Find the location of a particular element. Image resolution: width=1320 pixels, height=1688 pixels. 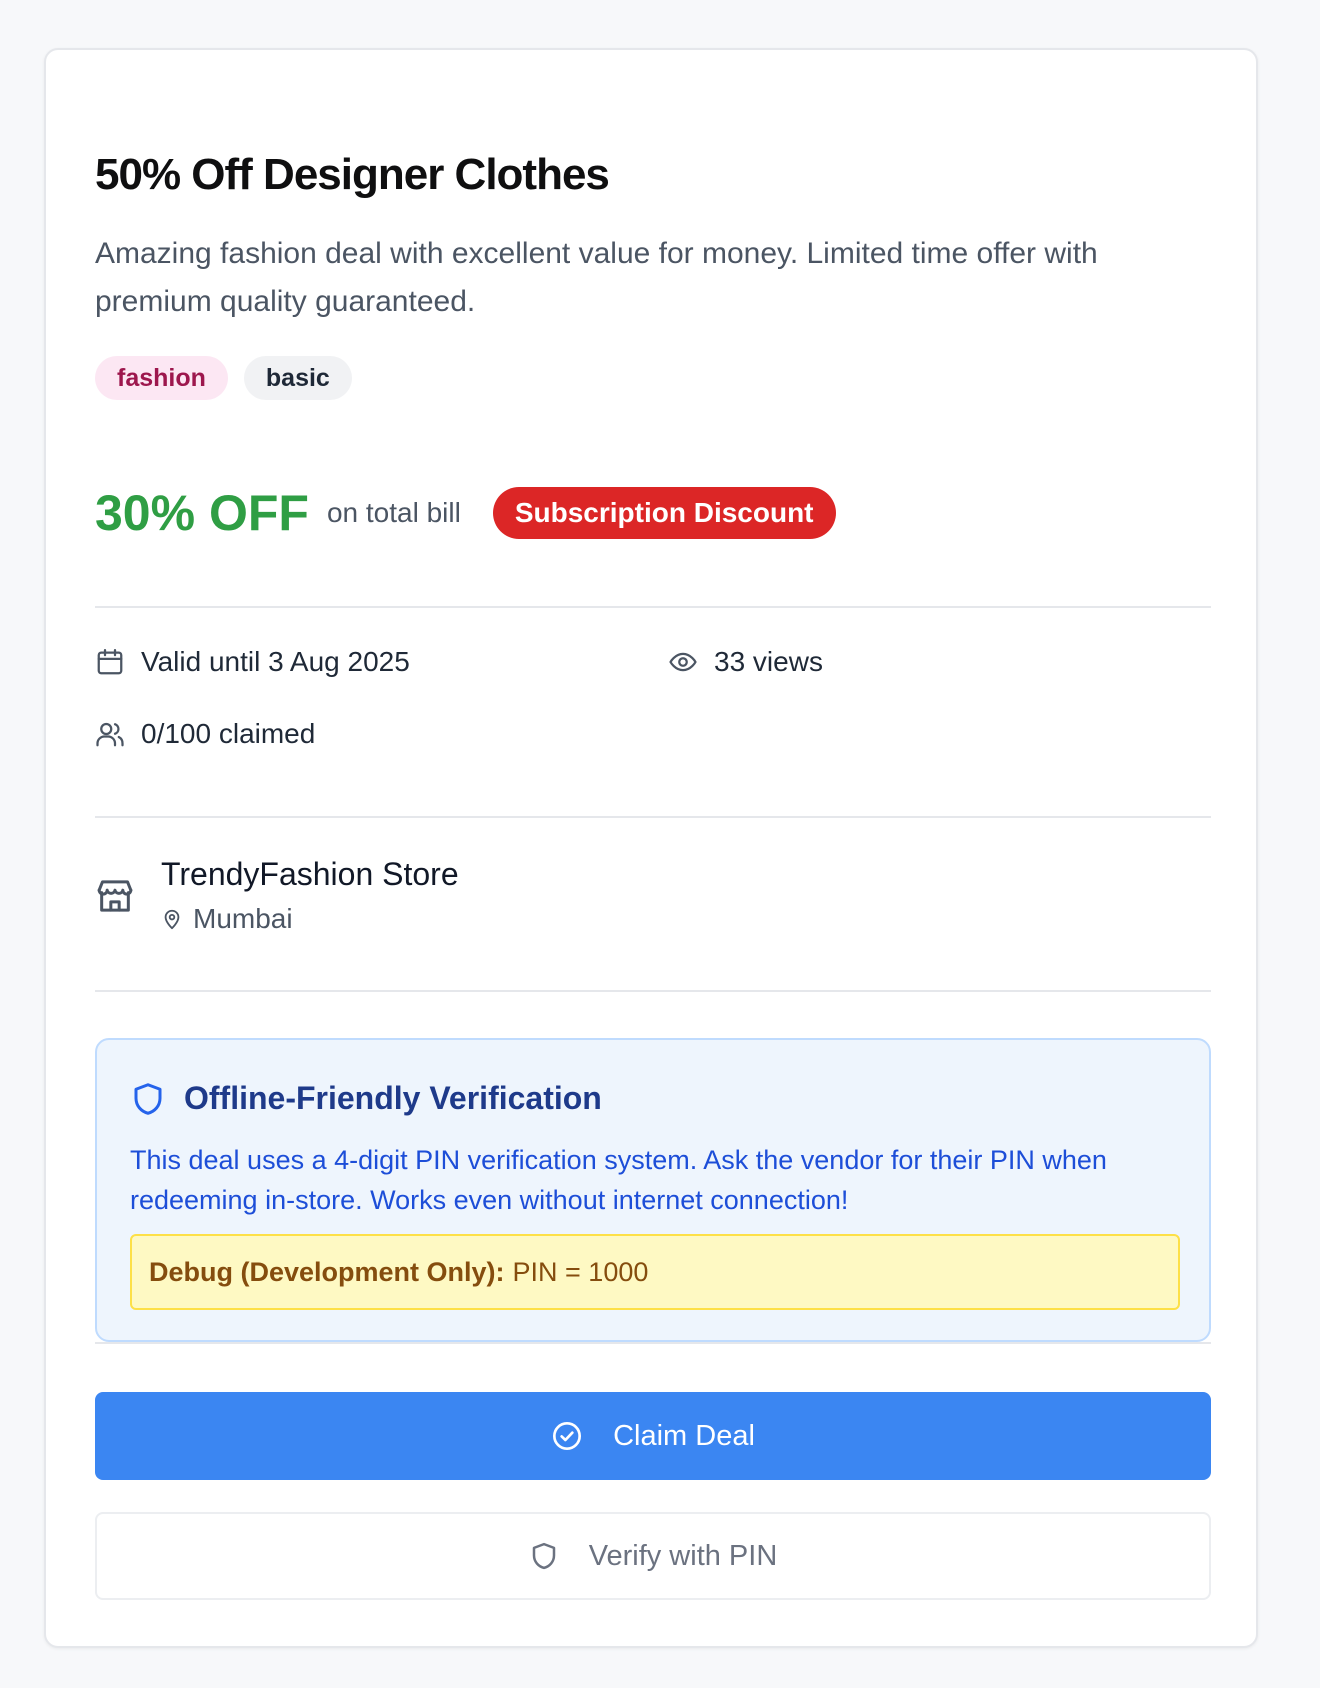

tag-basic: basic is located at coordinates (297, 378).